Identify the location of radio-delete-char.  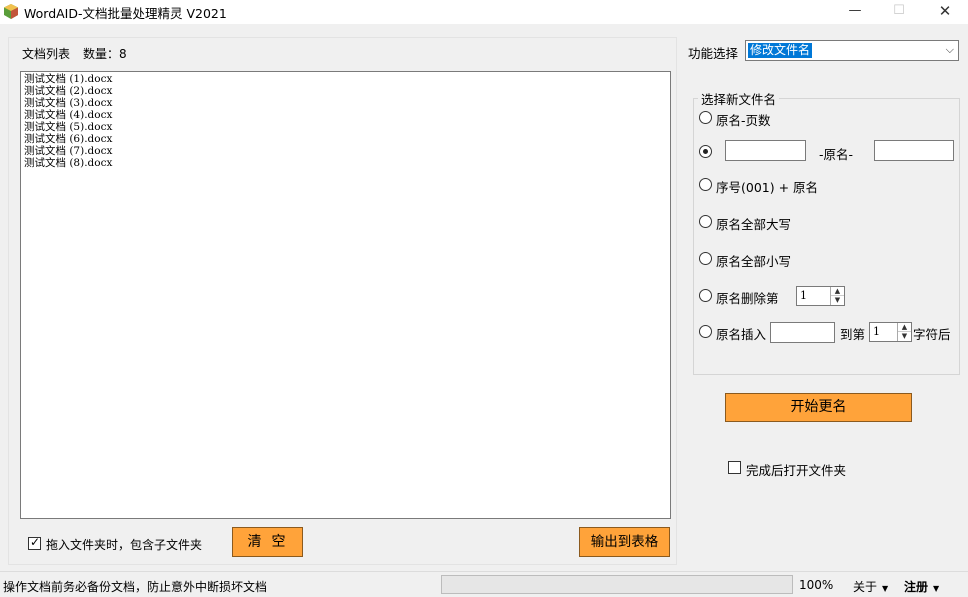
(705, 295).